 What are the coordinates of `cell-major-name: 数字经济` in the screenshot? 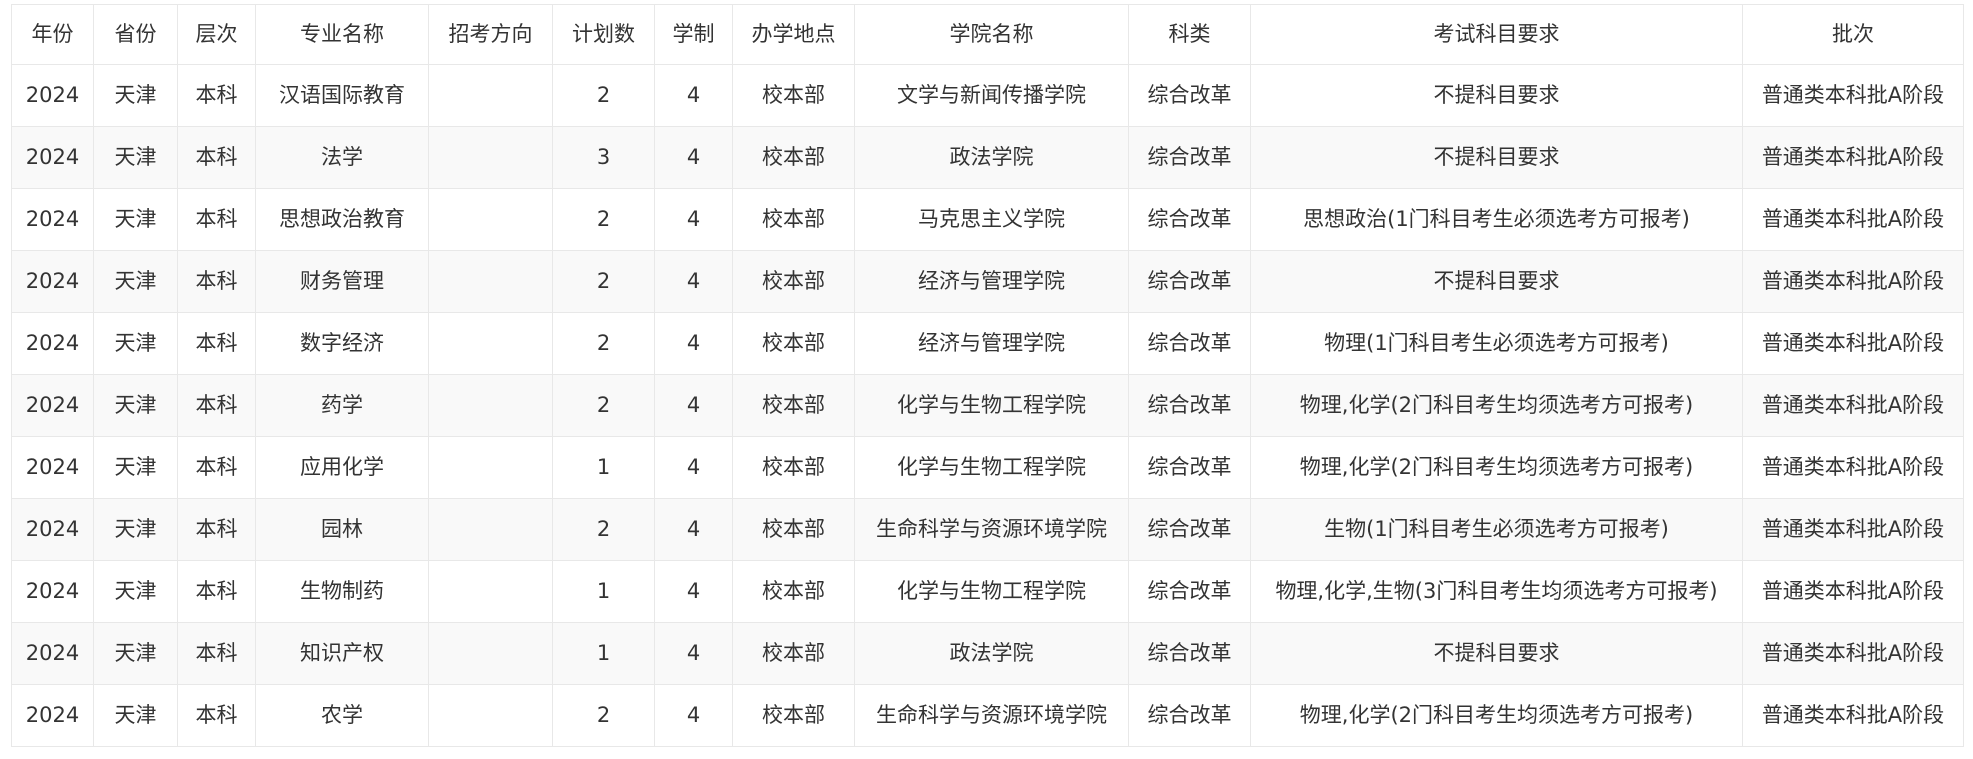 It's located at (342, 343).